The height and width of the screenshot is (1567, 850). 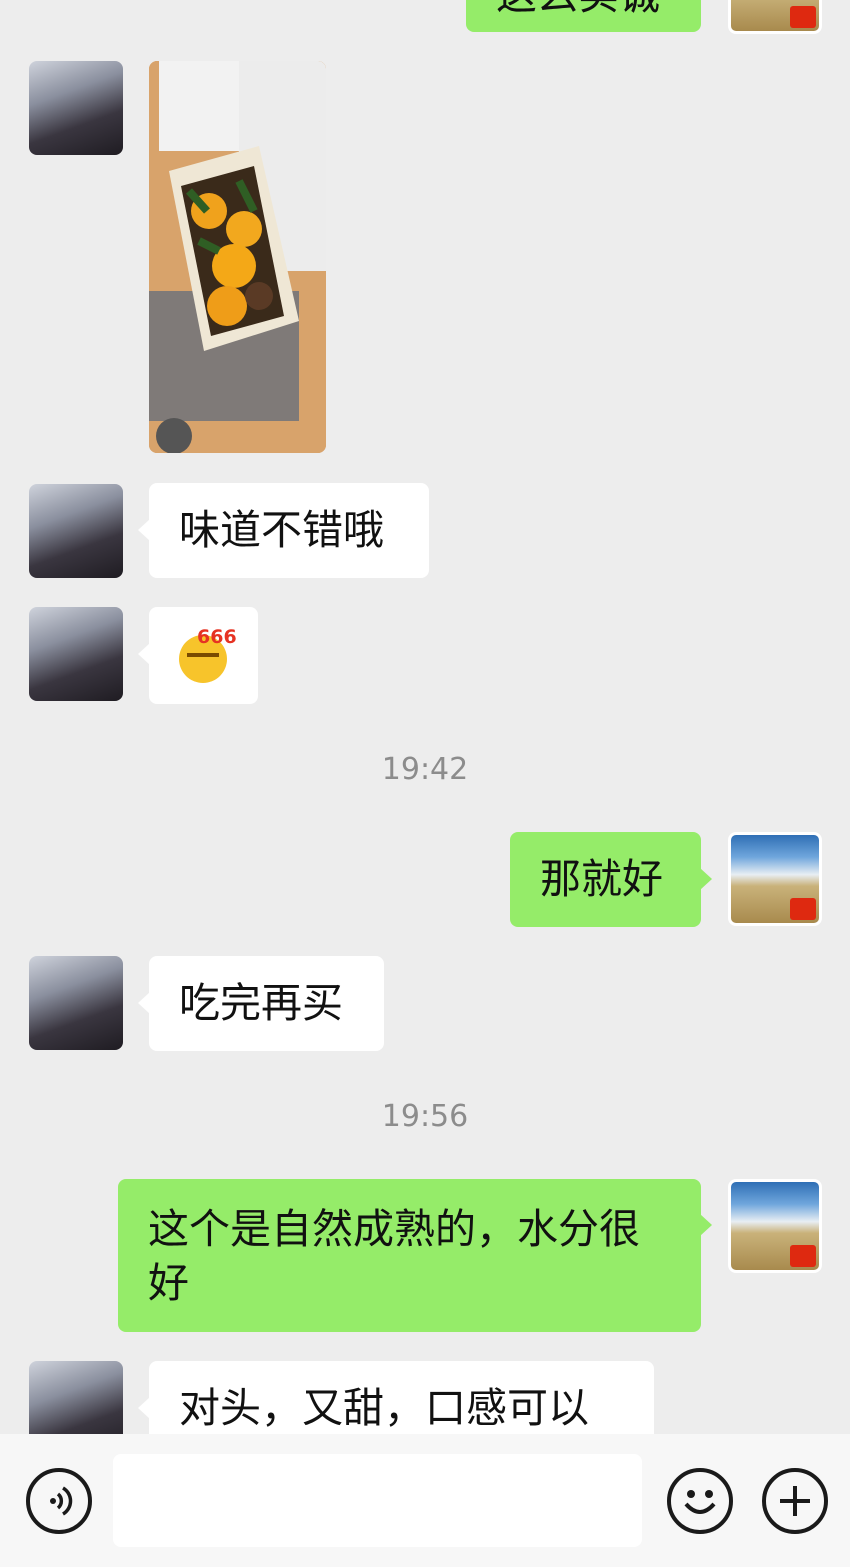 What do you see at coordinates (394, 1256) in the screenshot?
I see `message-text: 这个是自然成熟的，水分很好` at bounding box center [394, 1256].